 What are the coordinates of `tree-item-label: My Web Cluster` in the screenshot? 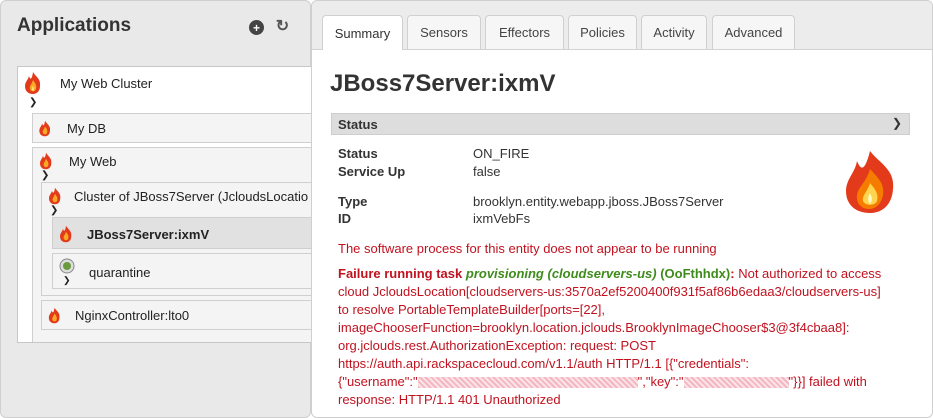 It's located at (106, 83).